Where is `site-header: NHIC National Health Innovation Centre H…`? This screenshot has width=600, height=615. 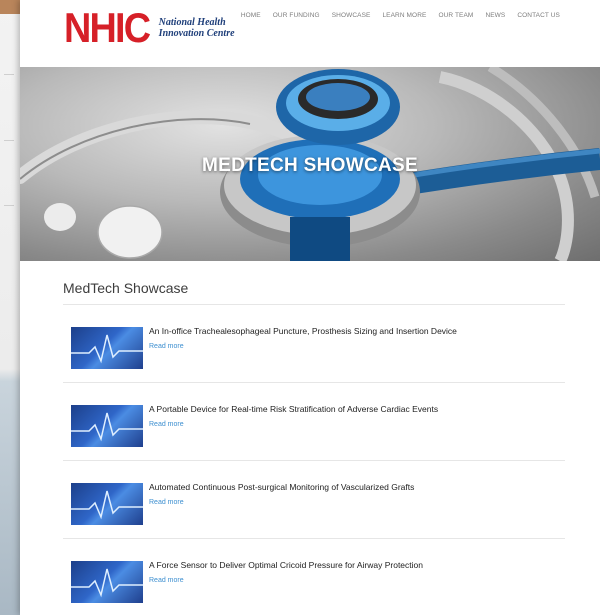
site-header: NHIC National Health Innovation Centre H… is located at coordinates (310, 33).